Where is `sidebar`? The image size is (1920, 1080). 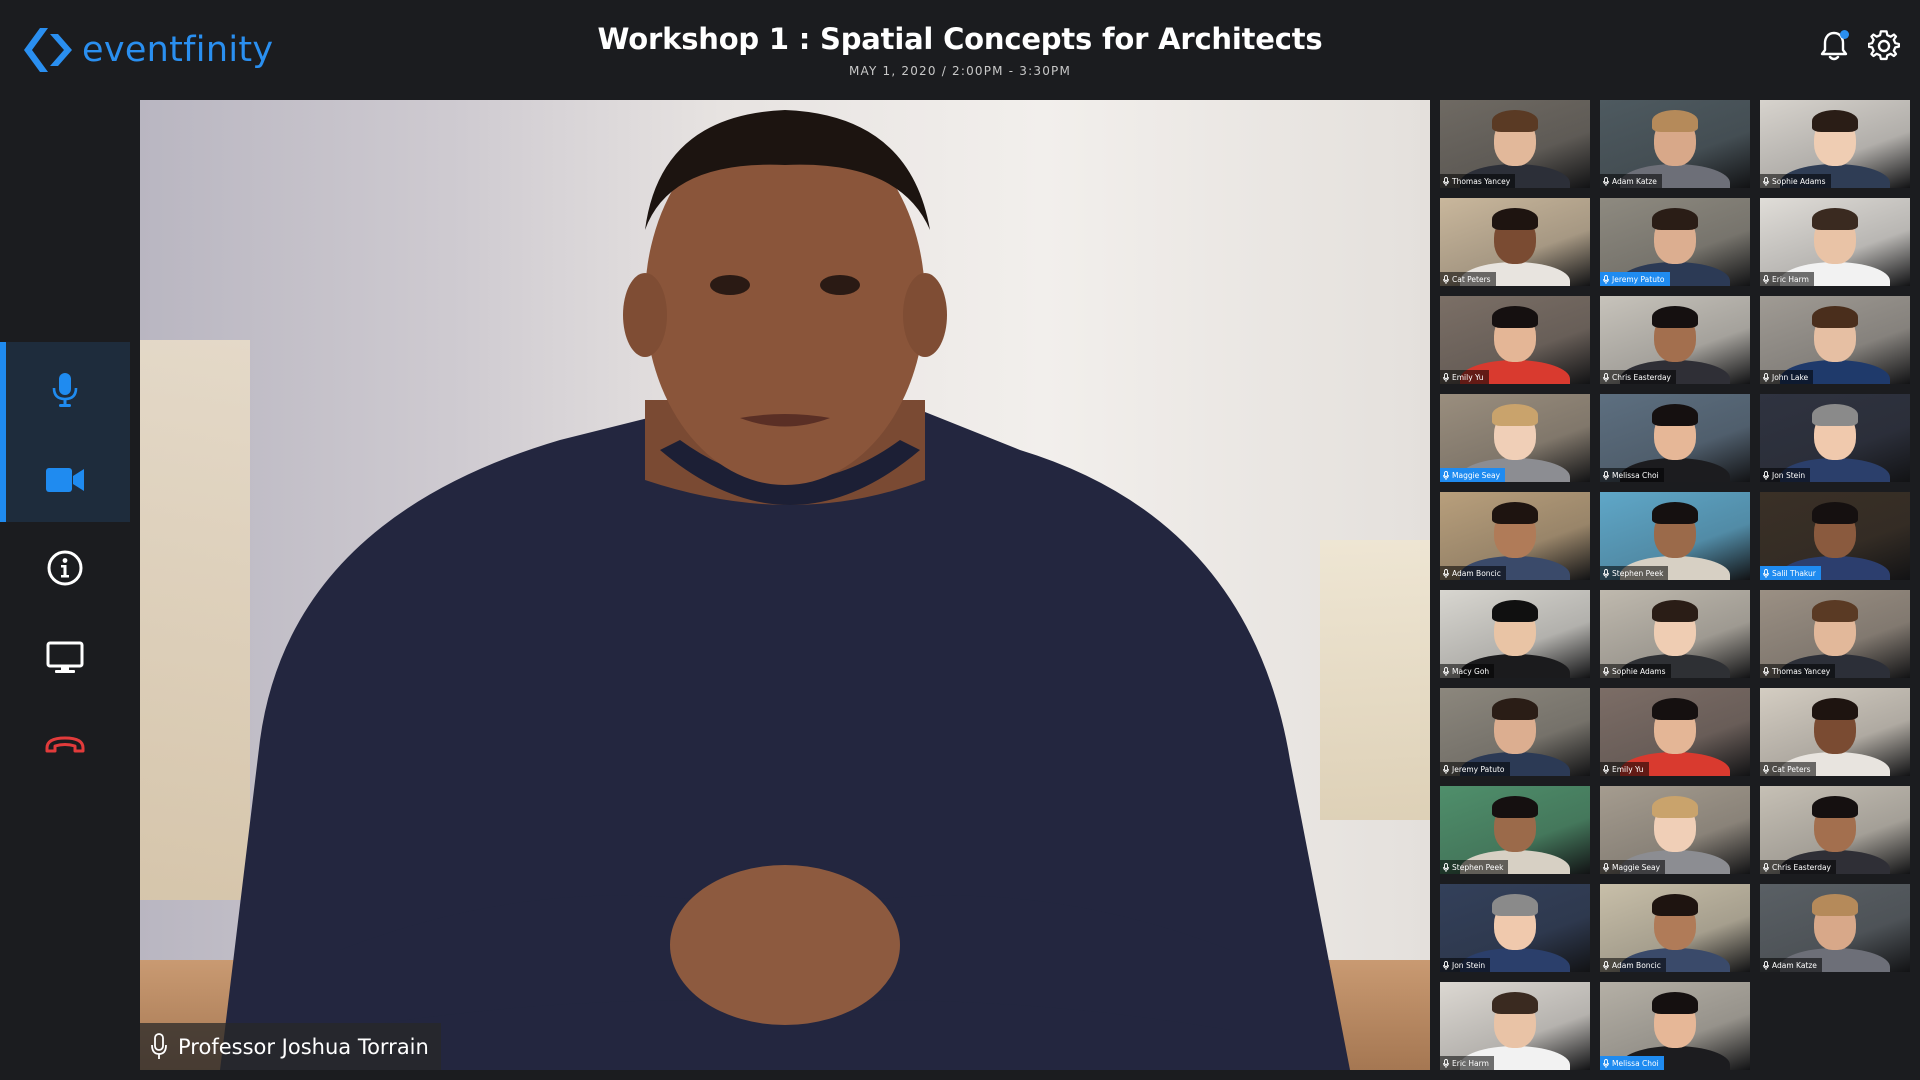
sidebar is located at coordinates (65, 590).